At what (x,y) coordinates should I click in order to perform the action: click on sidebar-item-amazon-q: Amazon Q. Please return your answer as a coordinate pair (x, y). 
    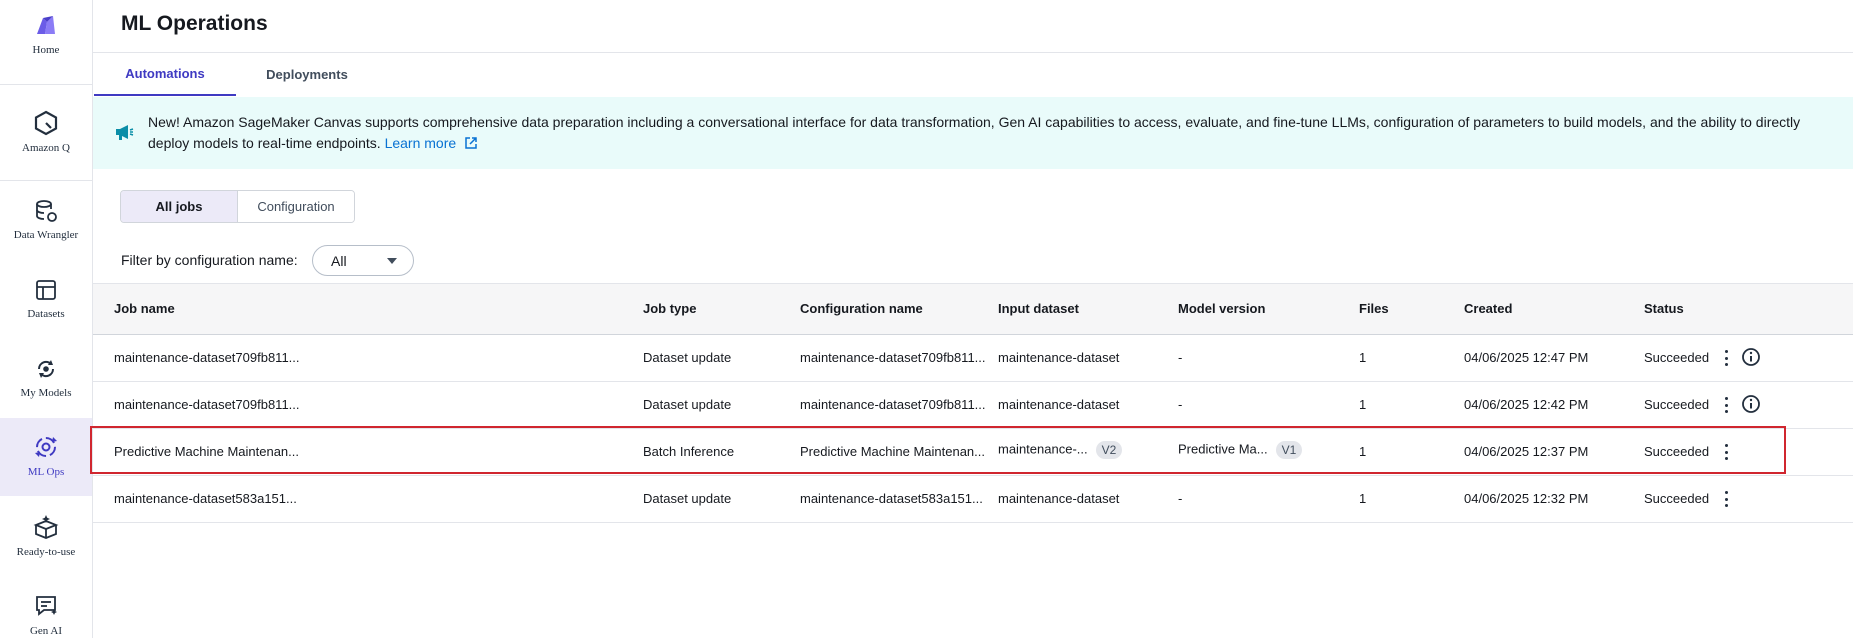
    Looking at the image, I should click on (46, 134).